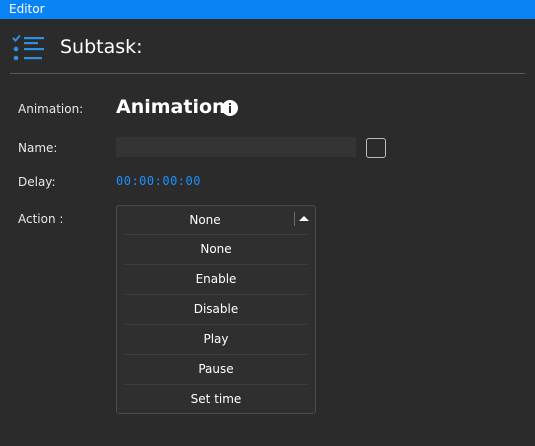 The image size is (535, 446). Describe the element at coordinates (41, 219) in the screenshot. I see `action-label: Action :` at that location.